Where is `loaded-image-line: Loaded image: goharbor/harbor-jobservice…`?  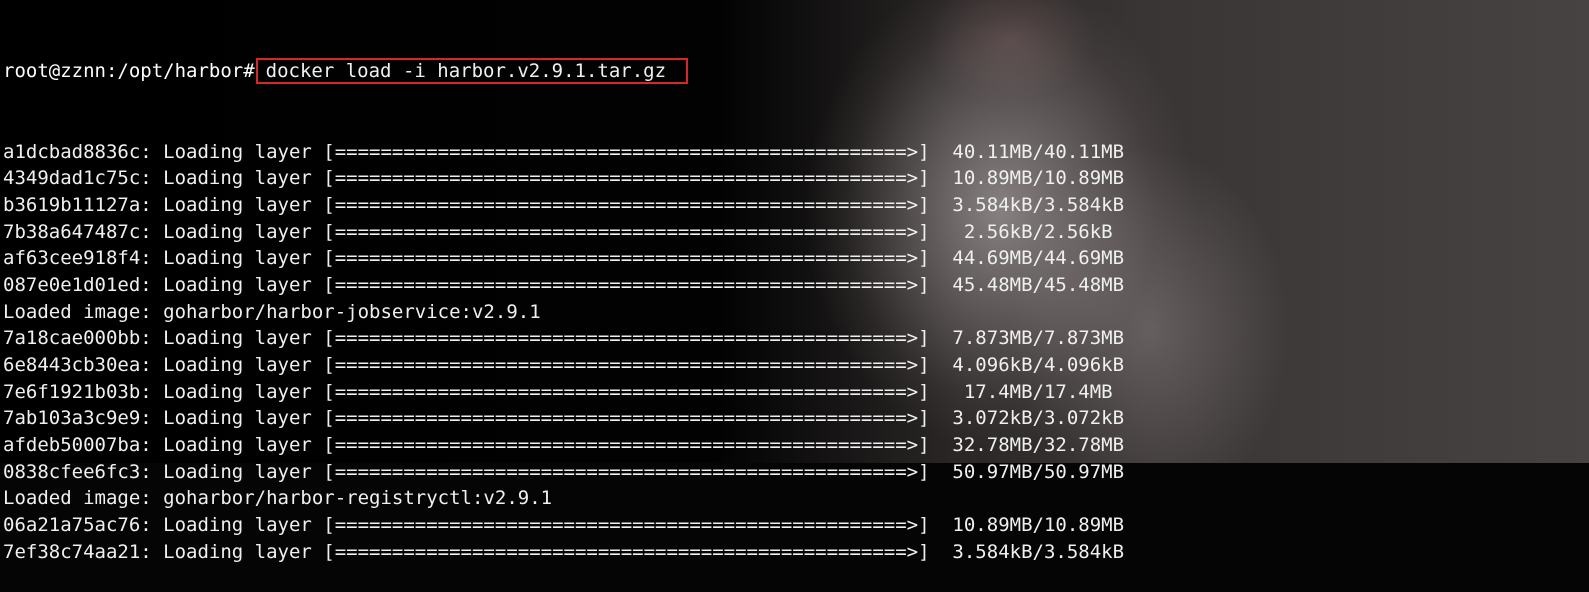 loaded-image-line: Loaded image: goharbor/harbor-jobservice… is located at coordinates (272, 311).